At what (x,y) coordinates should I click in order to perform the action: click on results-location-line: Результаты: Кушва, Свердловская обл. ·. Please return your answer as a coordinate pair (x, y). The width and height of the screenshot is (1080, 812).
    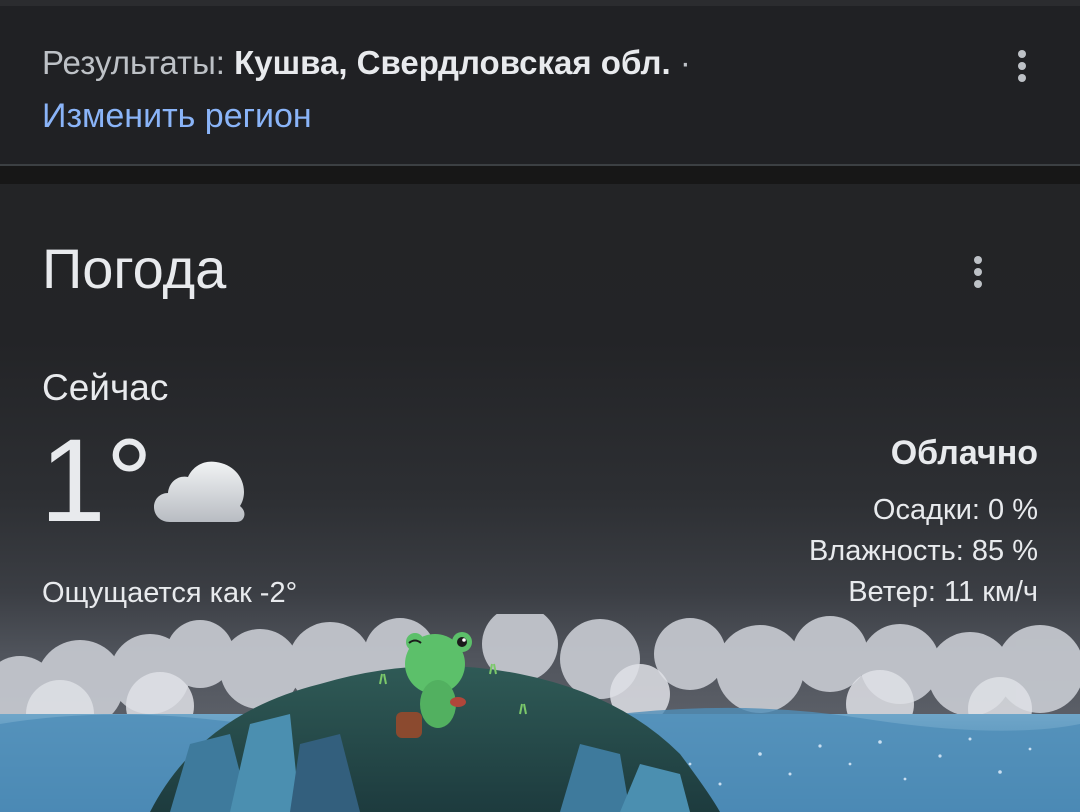
    Looking at the image, I should click on (366, 63).